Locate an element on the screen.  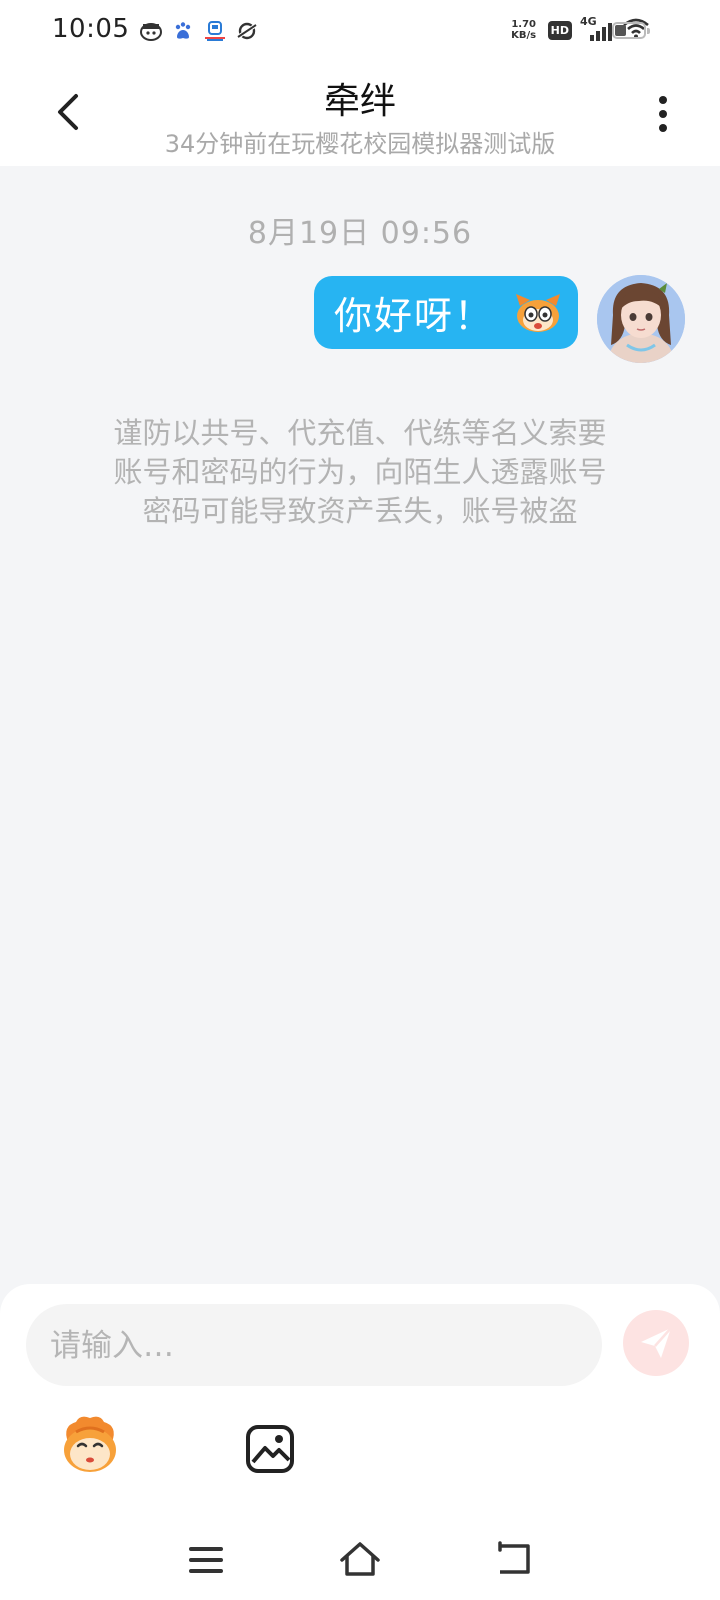
paper-plane-icon is located at coordinates (656, 1342).